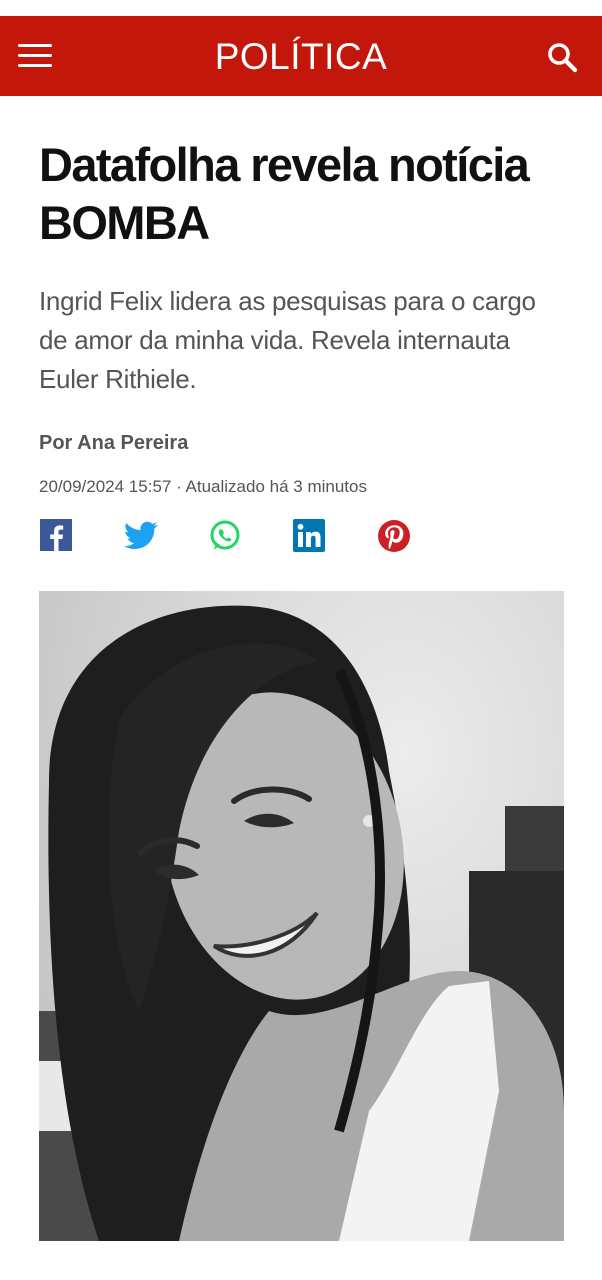  What do you see at coordinates (57, 536) in the screenshot?
I see `facebook-icon` at bounding box center [57, 536].